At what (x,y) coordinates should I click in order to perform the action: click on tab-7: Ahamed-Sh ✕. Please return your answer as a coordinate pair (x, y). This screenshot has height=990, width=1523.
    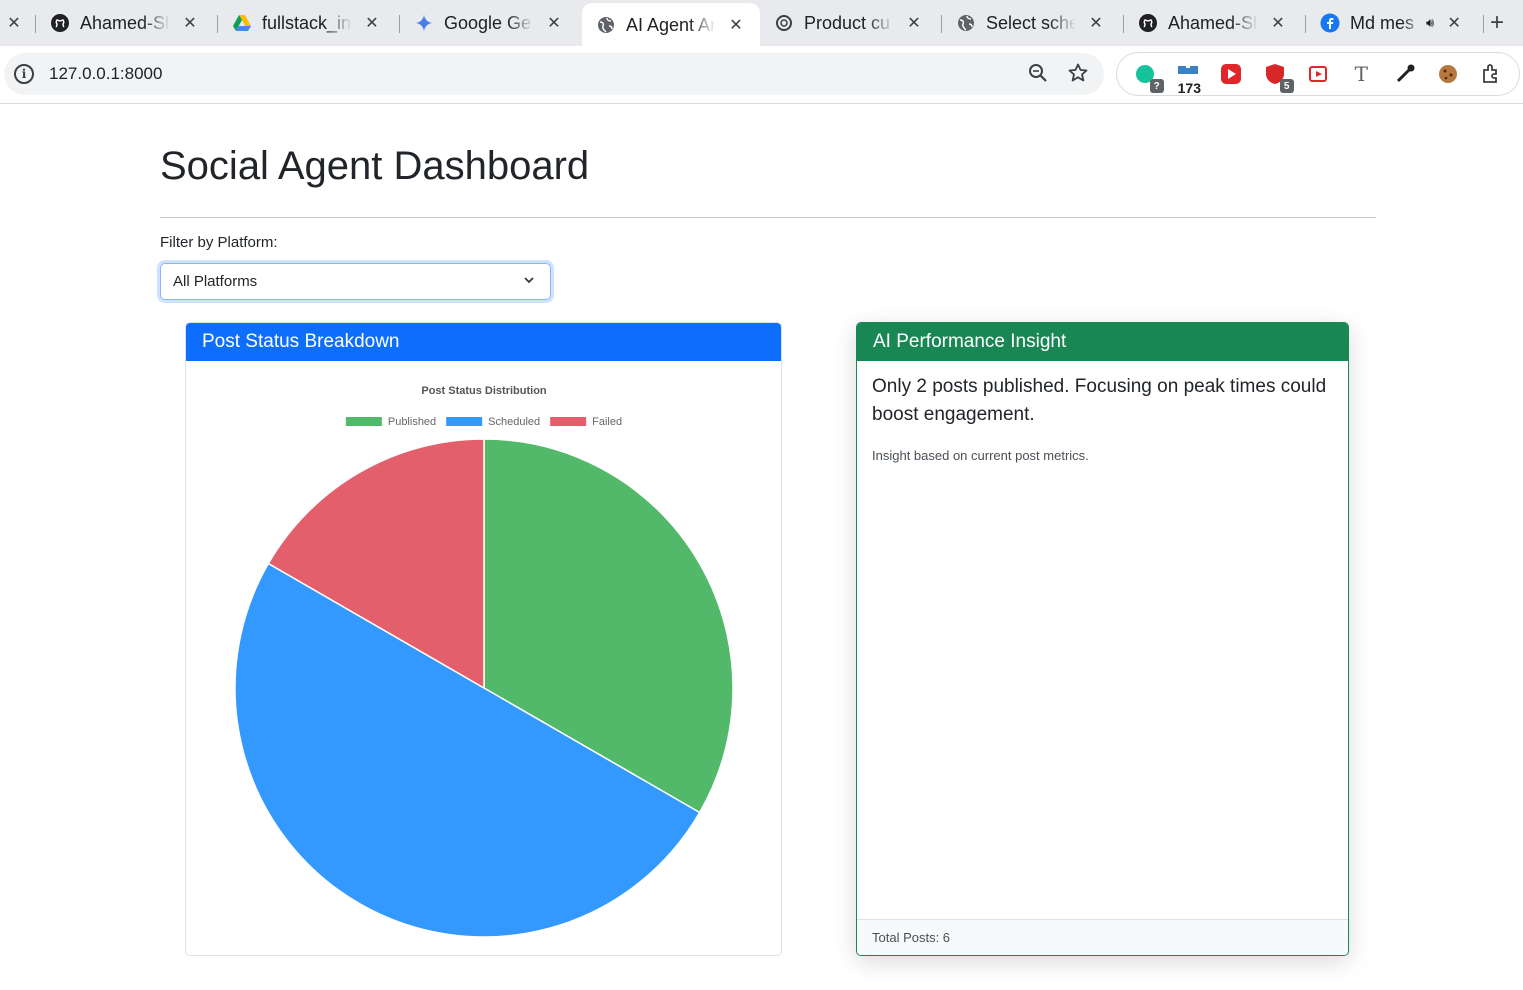
    Looking at the image, I should click on (1215, 23).